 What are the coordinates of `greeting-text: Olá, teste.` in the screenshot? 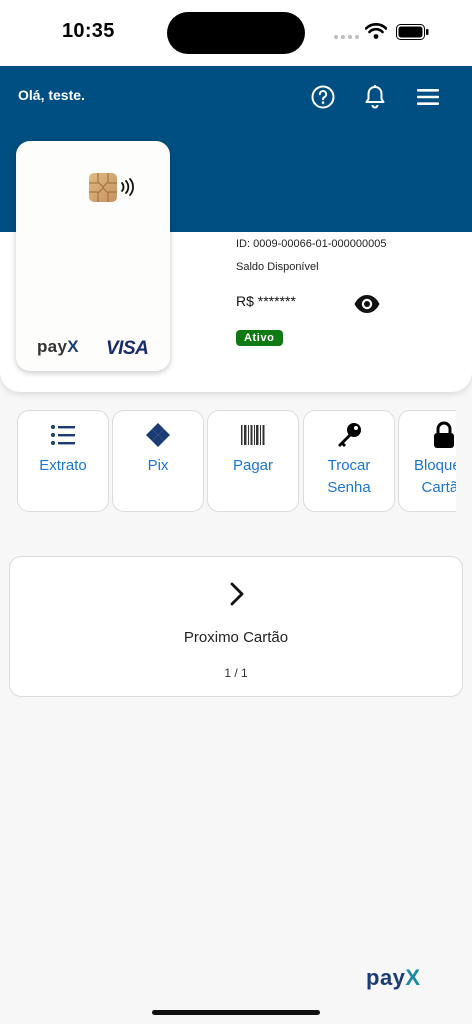 It's located at (51, 95).